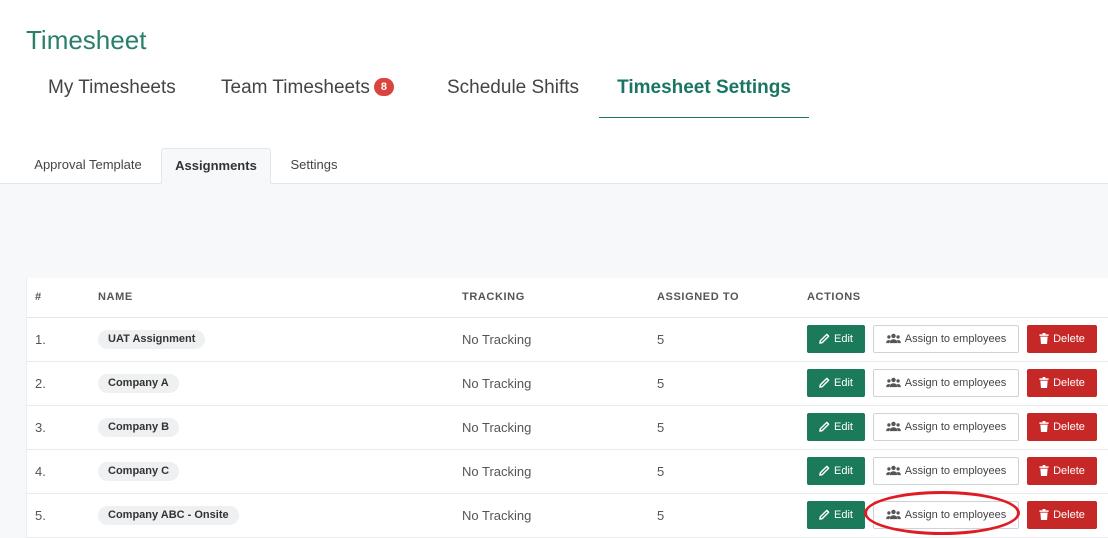 This screenshot has height=538, width=1108. I want to click on row-number: 4., so click(62, 471).